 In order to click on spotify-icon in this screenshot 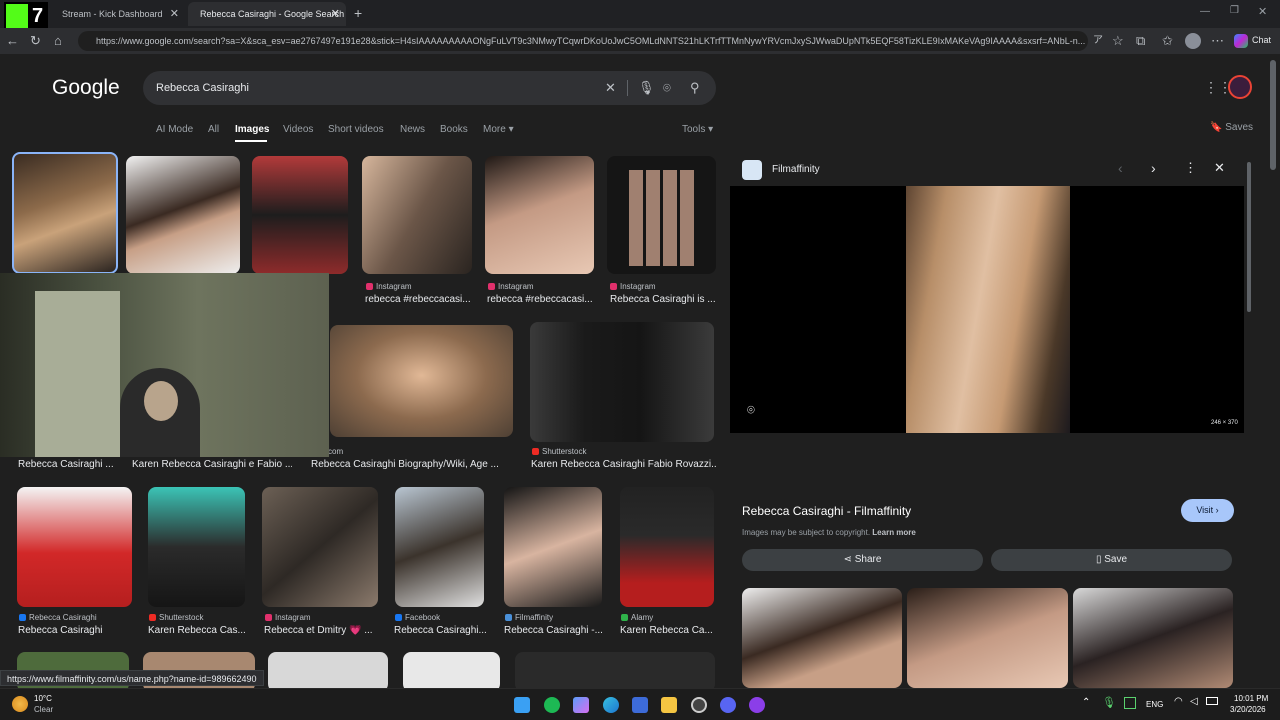, I will do `click(552, 705)`.